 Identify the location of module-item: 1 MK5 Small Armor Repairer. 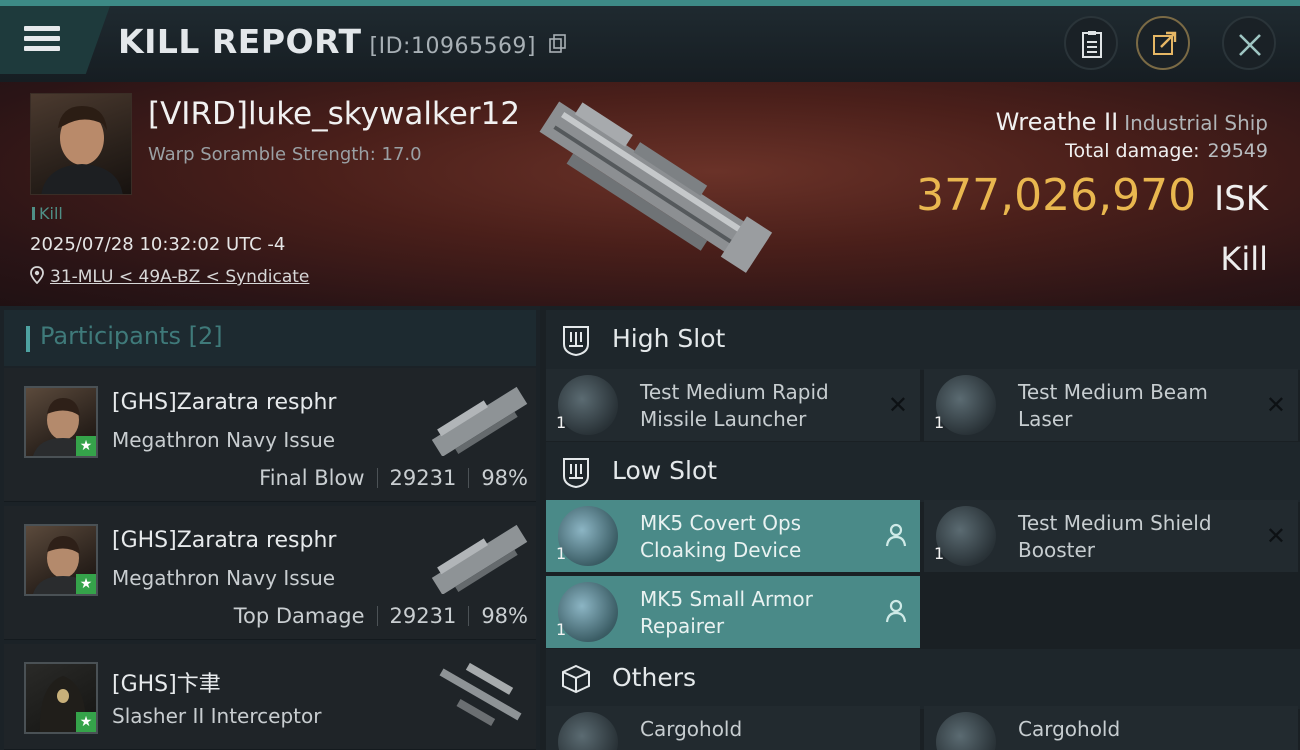
(733, 612).